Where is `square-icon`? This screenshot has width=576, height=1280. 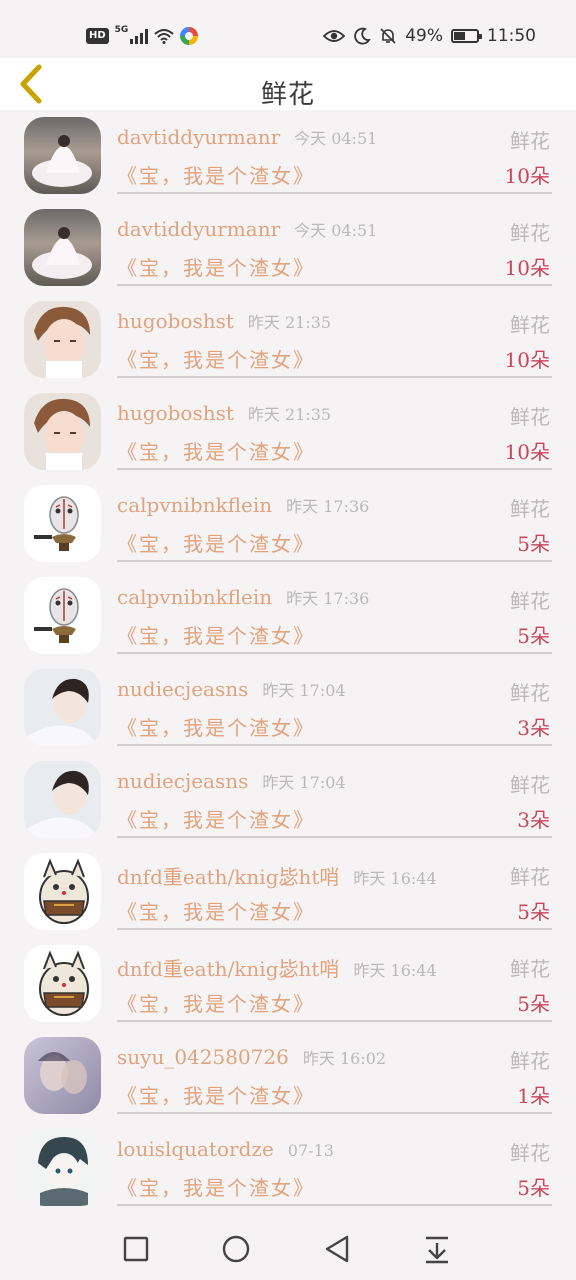
square-icon is located at coordinates (136, 1249).